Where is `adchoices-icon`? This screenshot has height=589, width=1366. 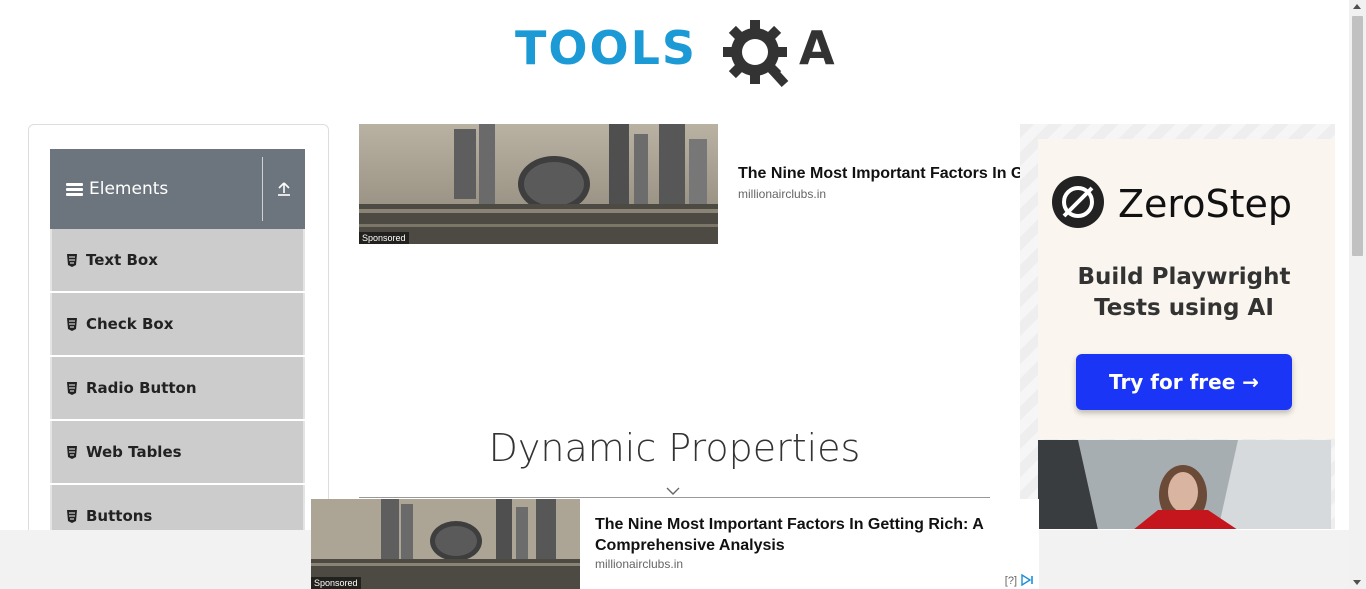
adchoices-icon is located at coordinates (1028, 580).